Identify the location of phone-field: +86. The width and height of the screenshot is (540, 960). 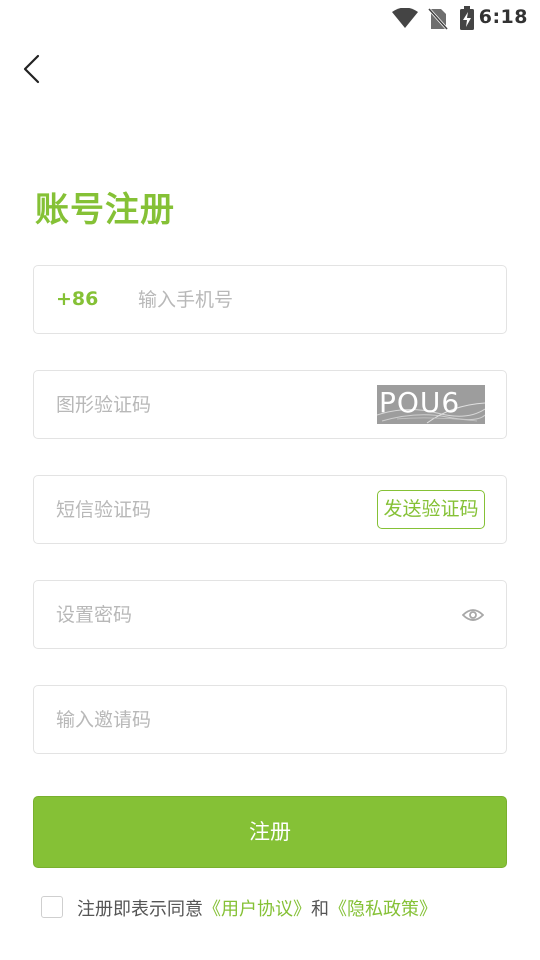
(270, 299).